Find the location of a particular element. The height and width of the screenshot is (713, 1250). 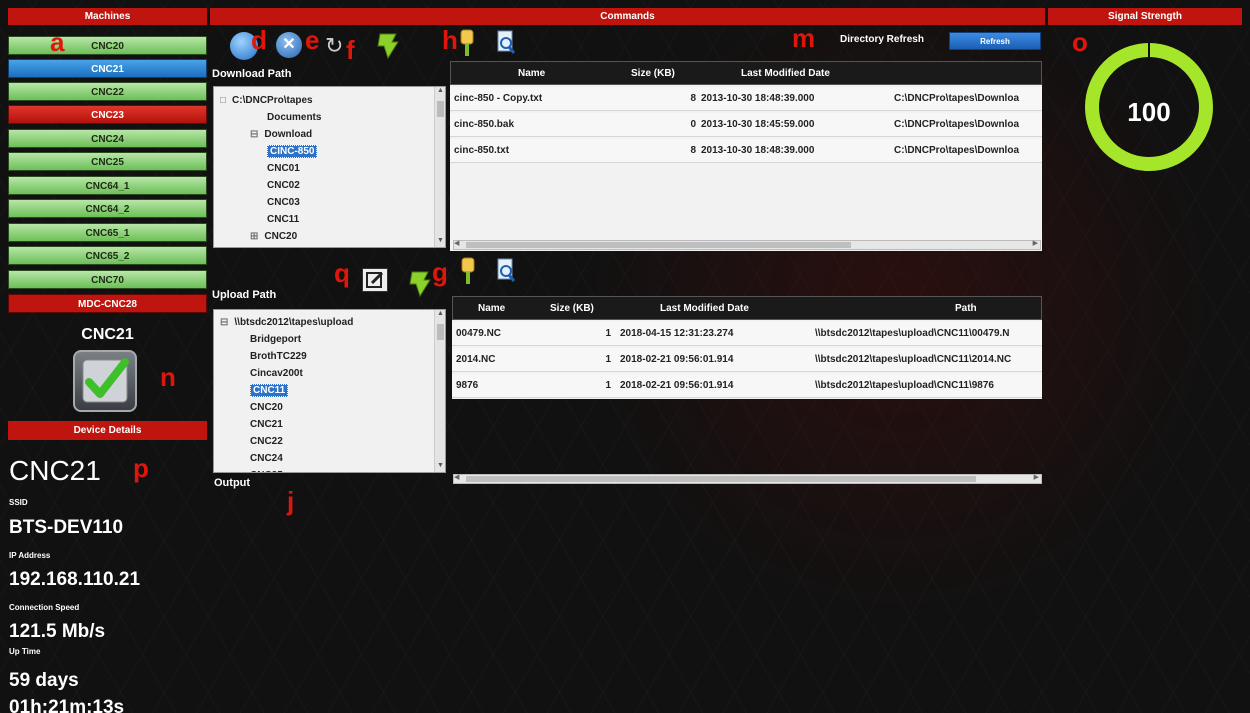

tree-node: ⊟ Download is located at coordinates (281, 134).